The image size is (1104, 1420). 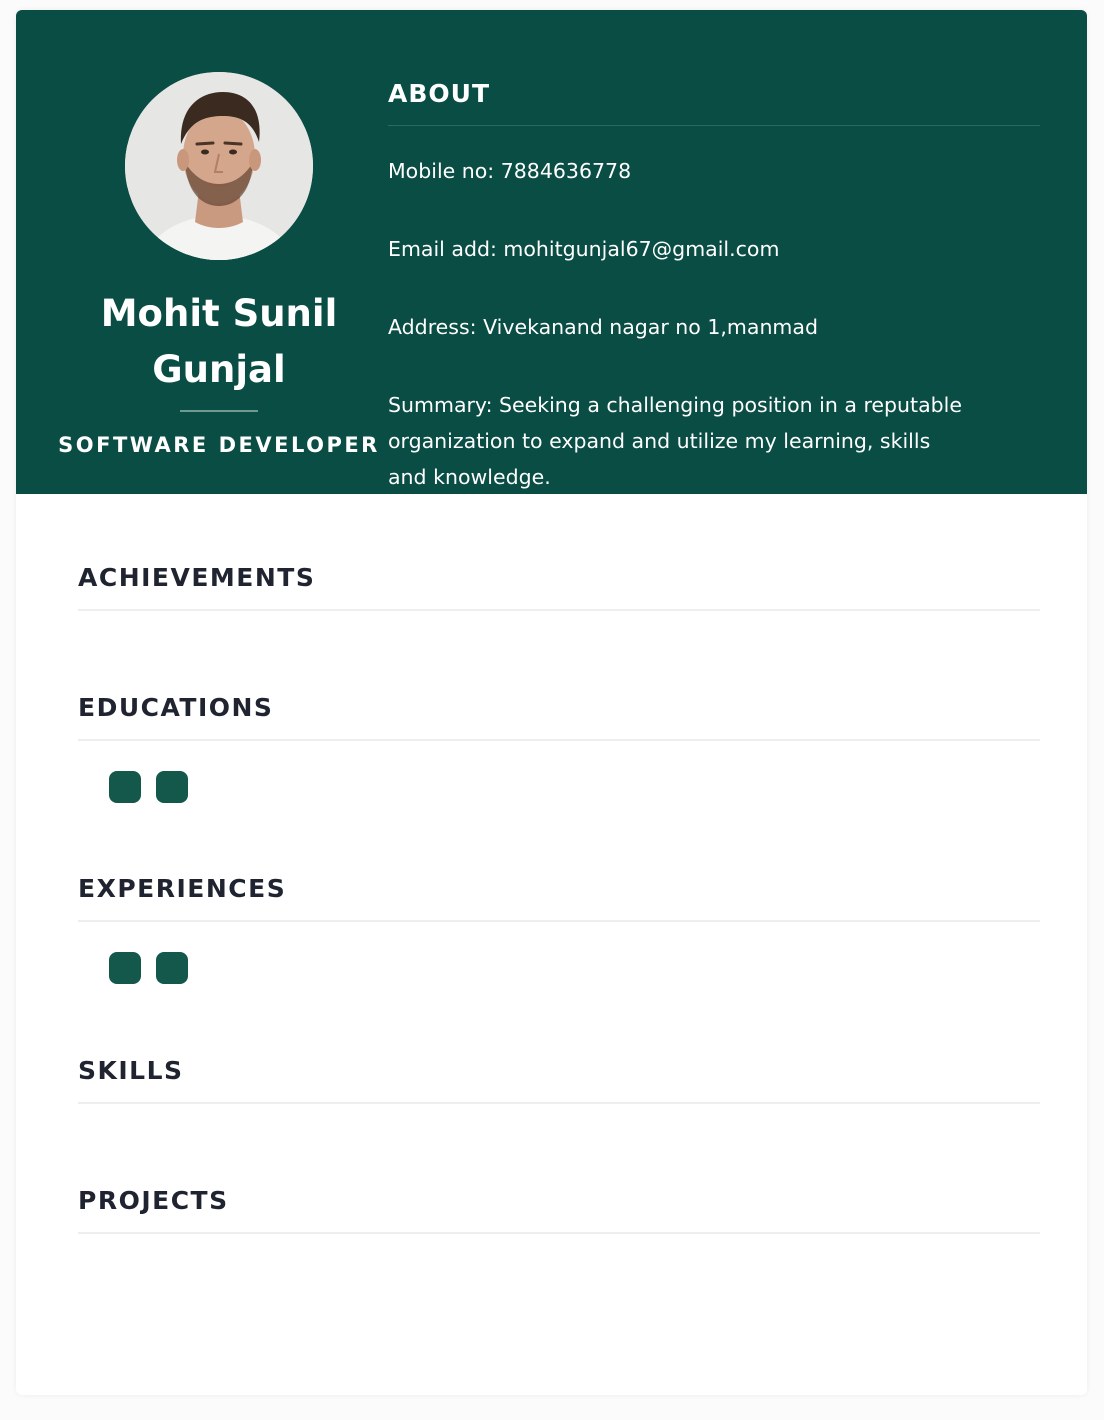 What do you see at coordinates (584, 249) in the screenshot?
I see `about-email: Email add: mohitgunjal67@gmail.com` at bounding box center [584, 249].